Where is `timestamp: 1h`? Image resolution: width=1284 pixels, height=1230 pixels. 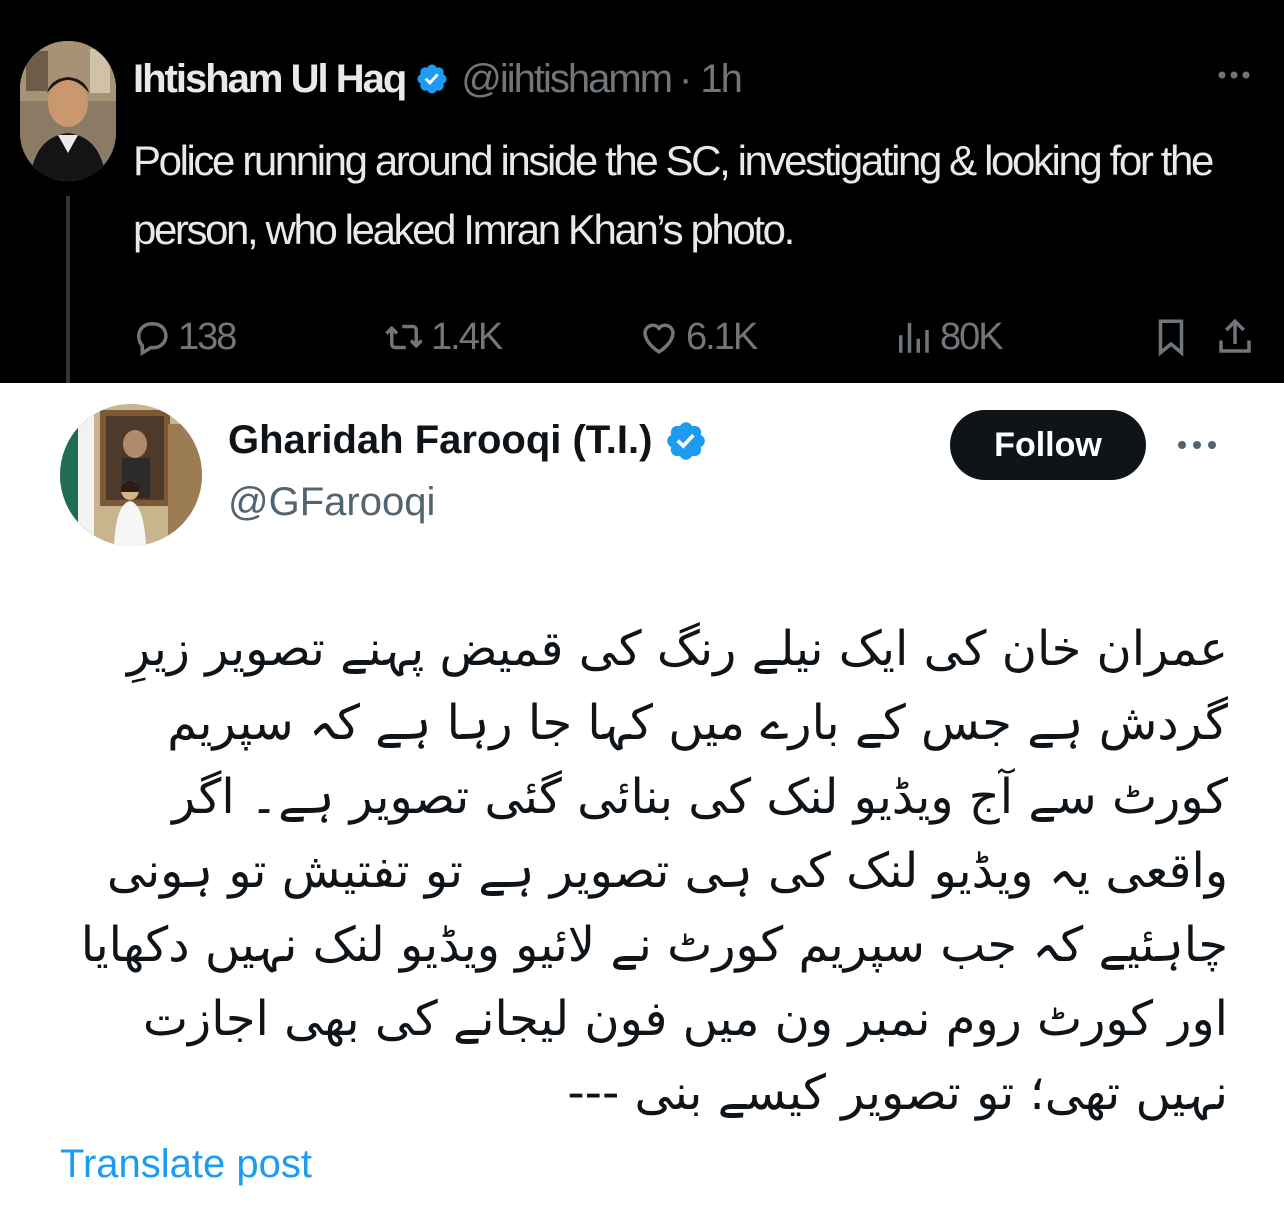 timestamp: 1h is located at coordinates (721, 79).